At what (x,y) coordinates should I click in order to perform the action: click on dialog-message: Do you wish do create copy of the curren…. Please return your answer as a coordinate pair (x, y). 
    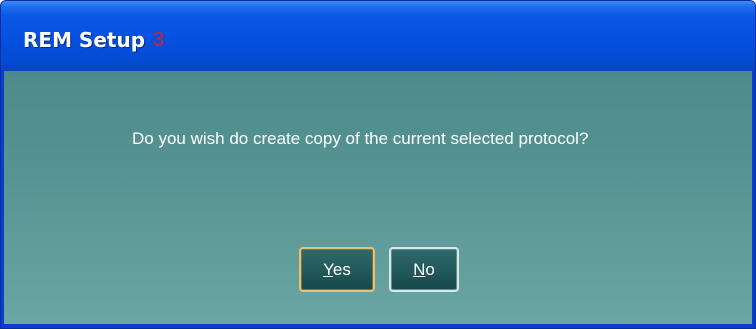
    Looking at the image, I should click on (360, 138).